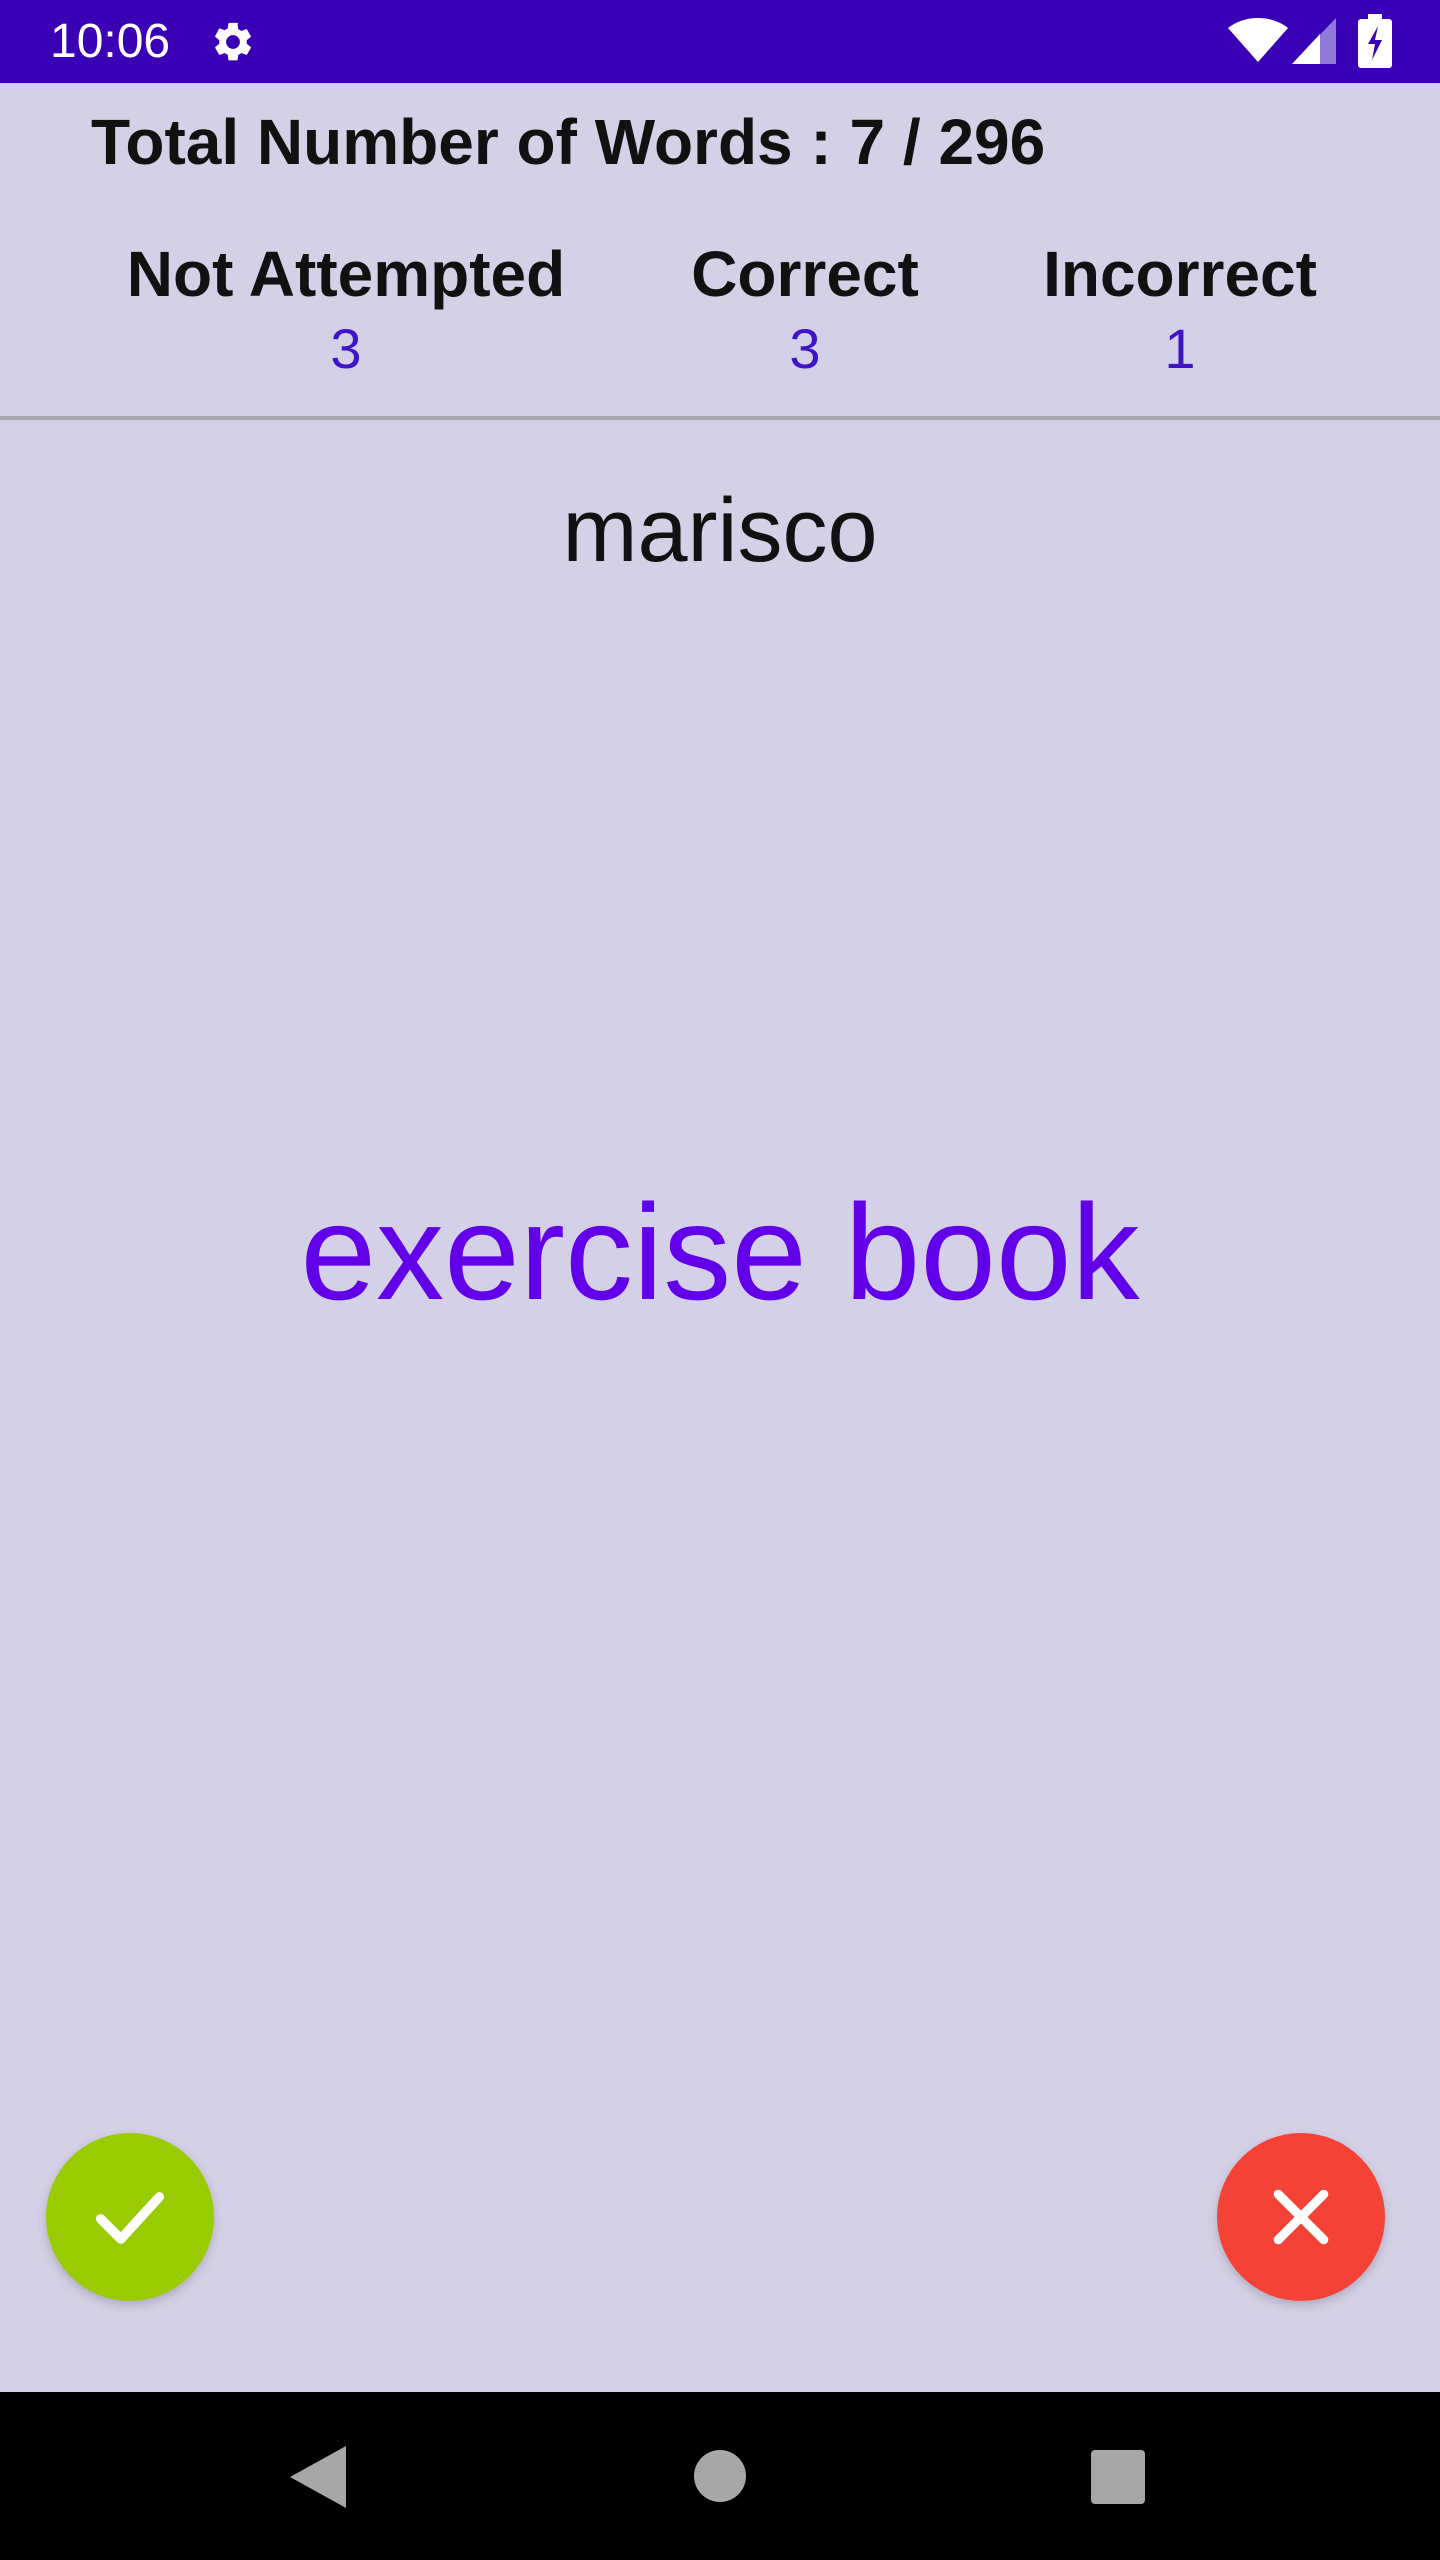  What do you see at coordinates (1118, 2477) in the screenshot?
I see `recents-icon` at bounding box center [1118, 2477].